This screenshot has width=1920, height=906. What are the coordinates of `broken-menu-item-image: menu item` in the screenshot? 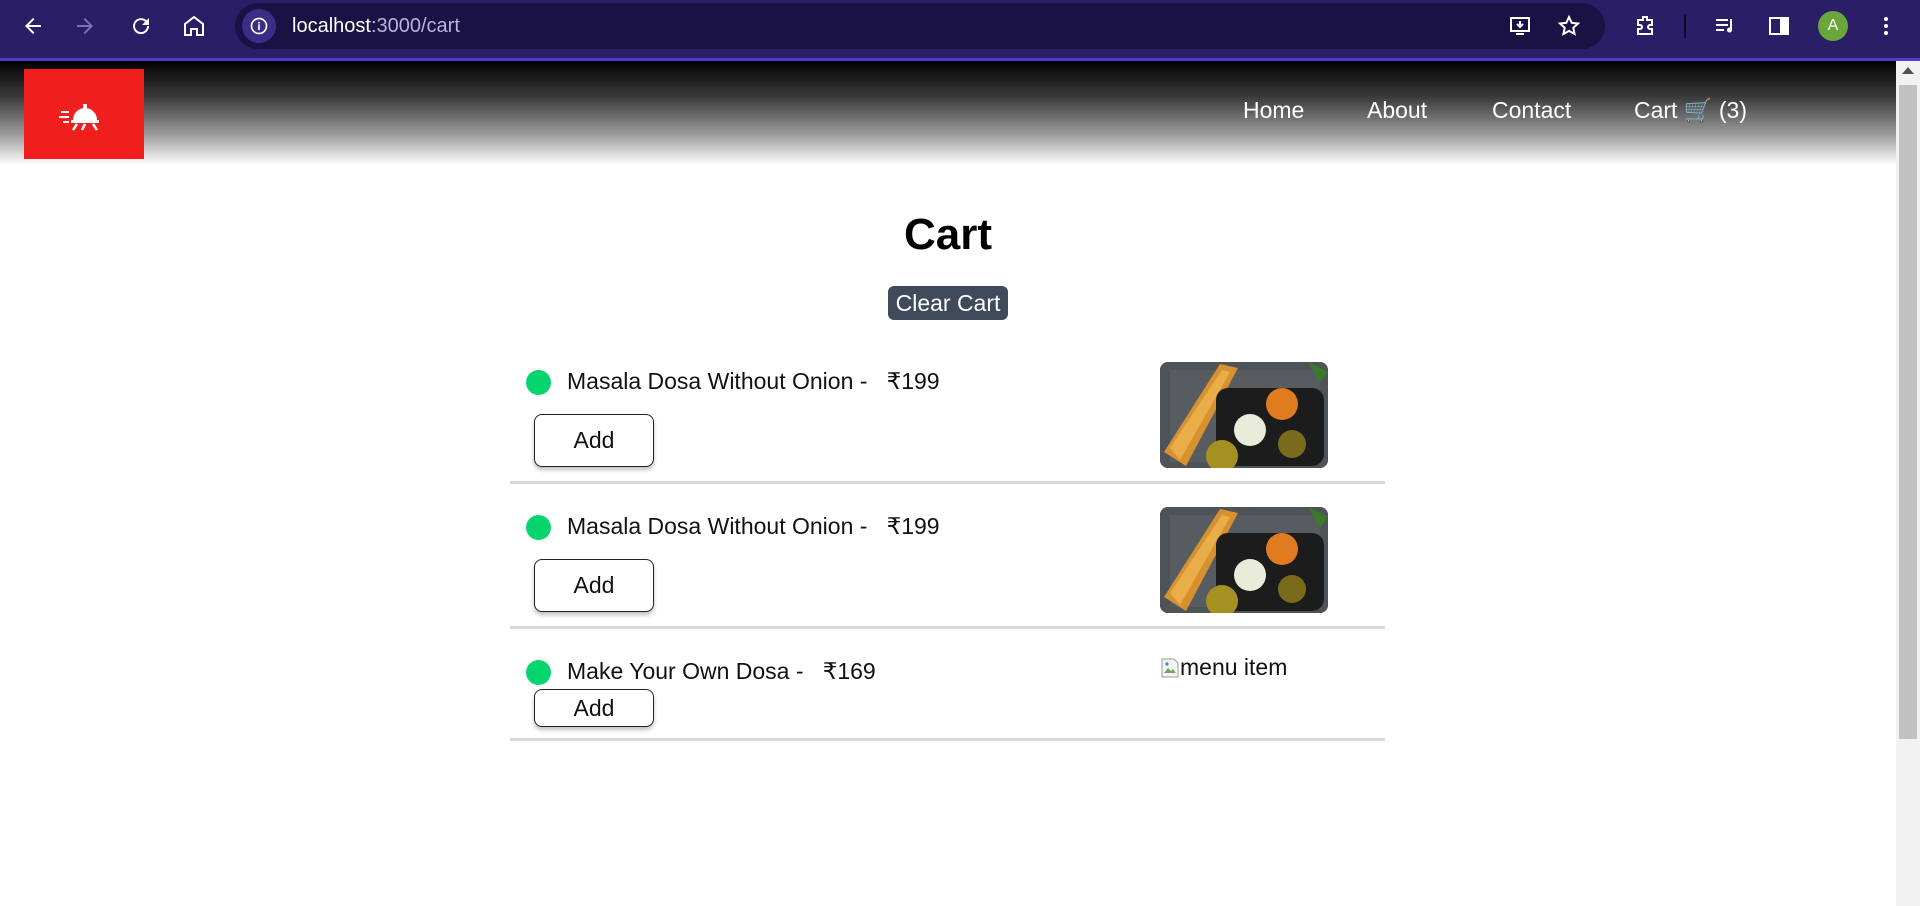 It's located at (1223, 667).